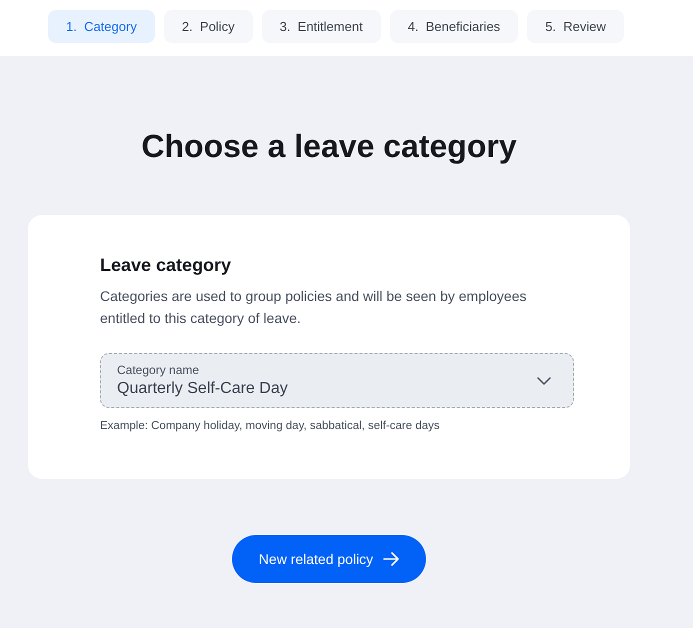 The image size is (693, 629). Describe the element at coordinates (270, 426) in the screenshot. I see `field-hint: Example: Company holiday, moving day, sabbatical, self-care days` at that location.